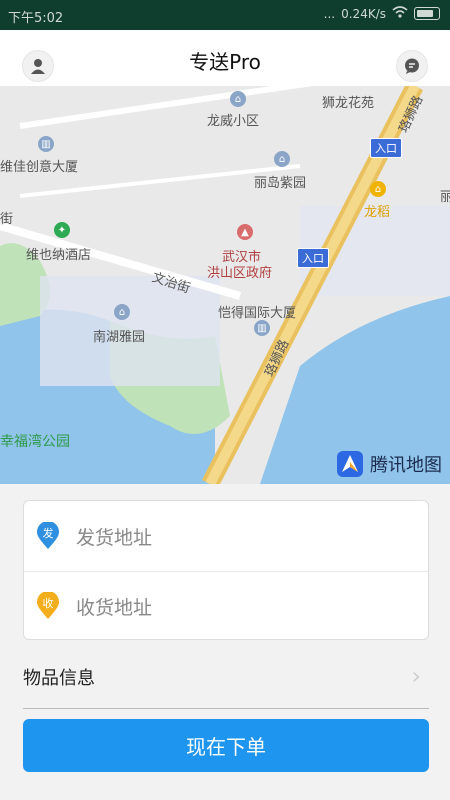 The height and width of the screenshot is (800, 450). What do you see at coordinates (412, 66) in the screenshot?
I see `message-icon` at bounding box center [412, 66].